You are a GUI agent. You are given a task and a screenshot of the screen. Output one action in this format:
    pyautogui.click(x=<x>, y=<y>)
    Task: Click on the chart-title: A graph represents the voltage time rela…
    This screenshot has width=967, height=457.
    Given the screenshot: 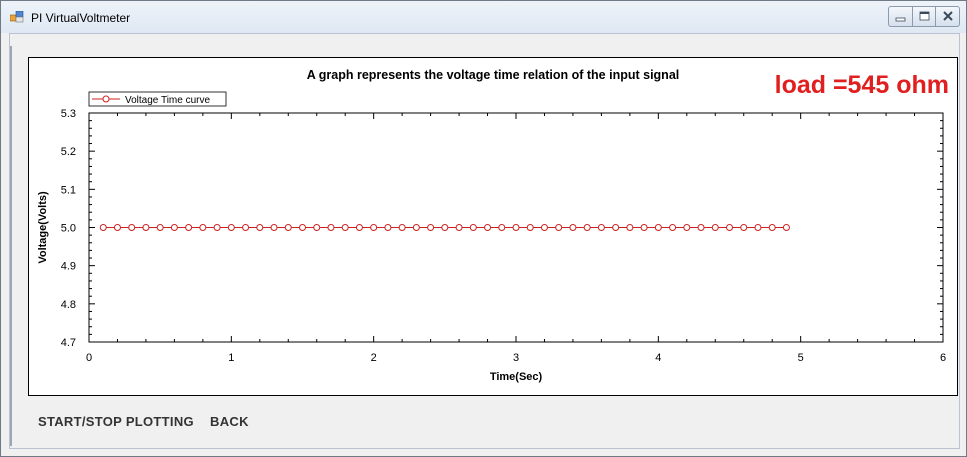 What is the action you would take?
    pyautogui.click(x=493, y=75)
    